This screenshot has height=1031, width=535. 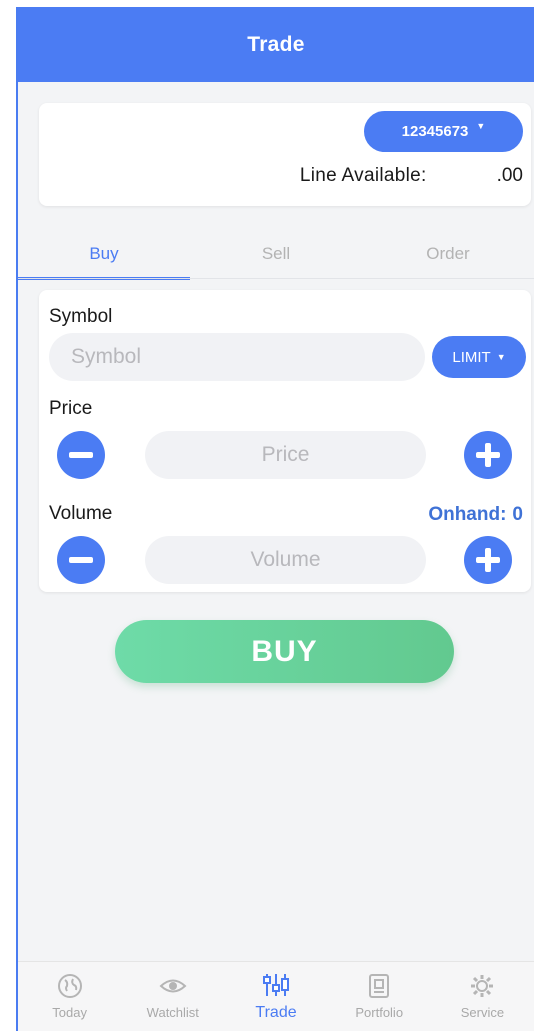 I want to click on volume-increase-button, so click(x=488, y=560).